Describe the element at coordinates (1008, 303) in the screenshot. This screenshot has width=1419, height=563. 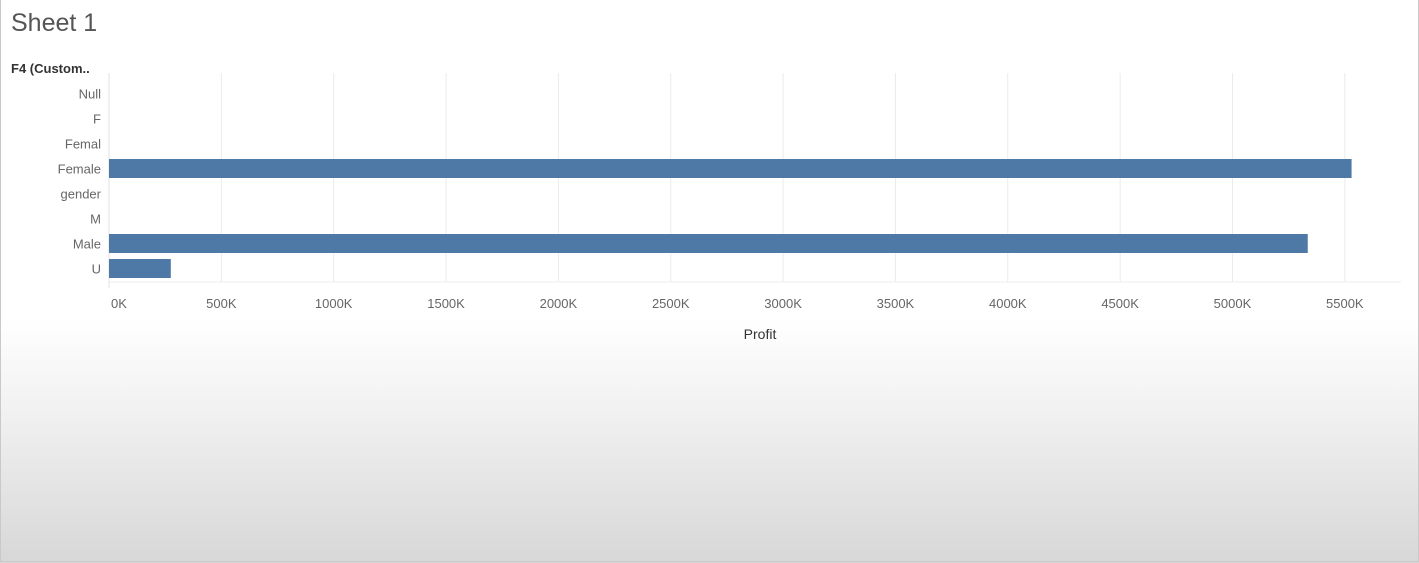
I see `x-tick-label: 4000K` at that location.